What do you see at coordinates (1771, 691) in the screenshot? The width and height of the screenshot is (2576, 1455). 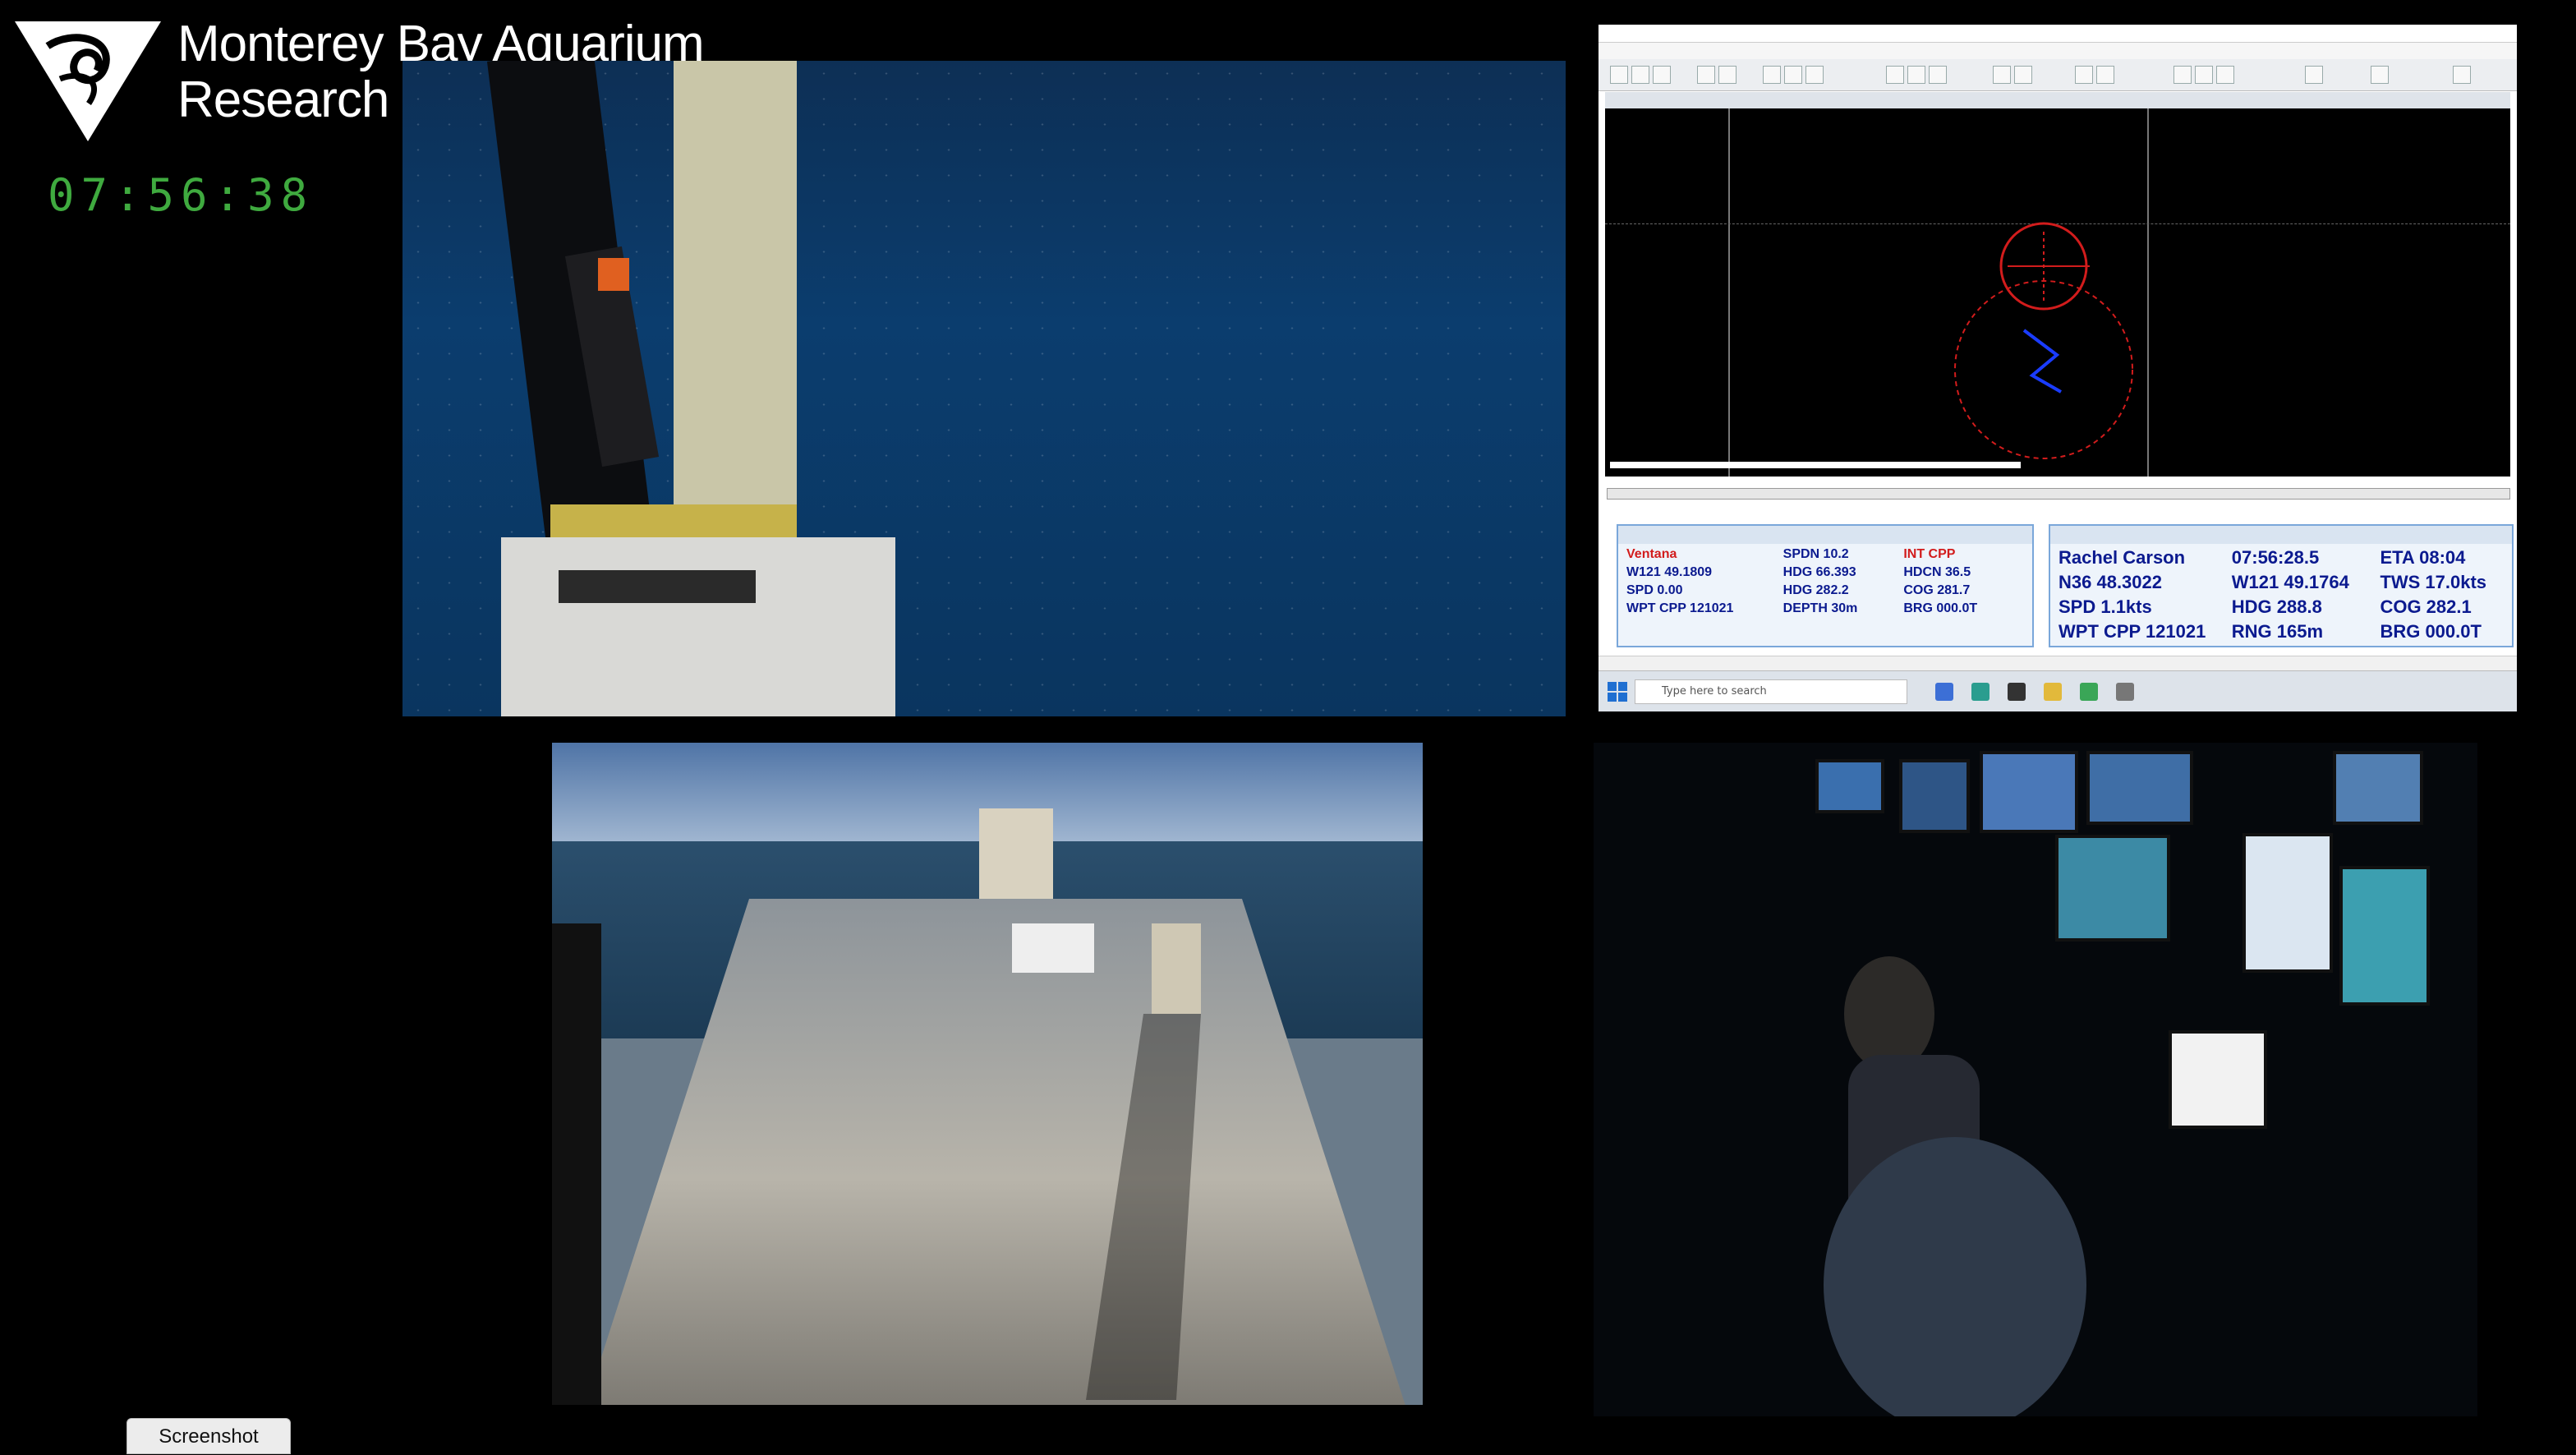 I see `taskbar-search-input: Type here to search` at bounding box center [1771, 691].